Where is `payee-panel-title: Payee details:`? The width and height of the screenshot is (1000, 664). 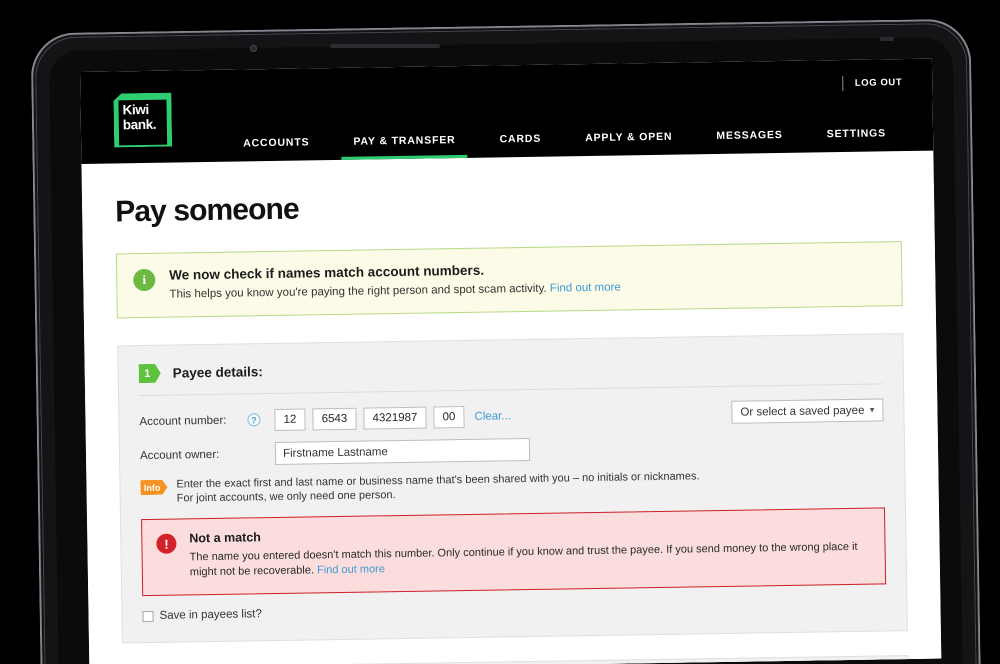
payee-panel-title: Payee details: is located at coordinates (217, 372).